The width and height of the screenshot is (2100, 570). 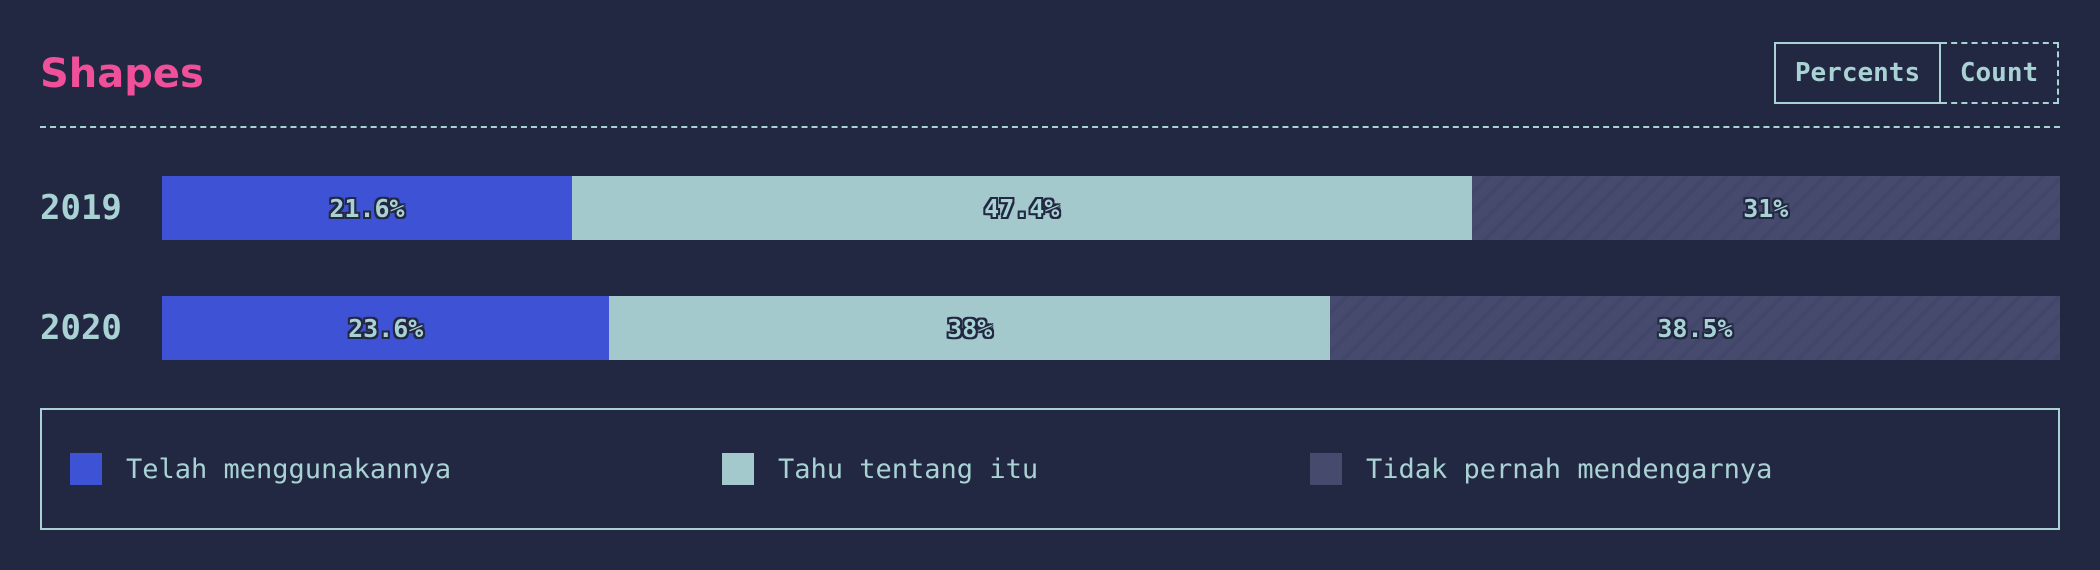 I want to click on bar-segment: 38%, so click(x=969, y=328).